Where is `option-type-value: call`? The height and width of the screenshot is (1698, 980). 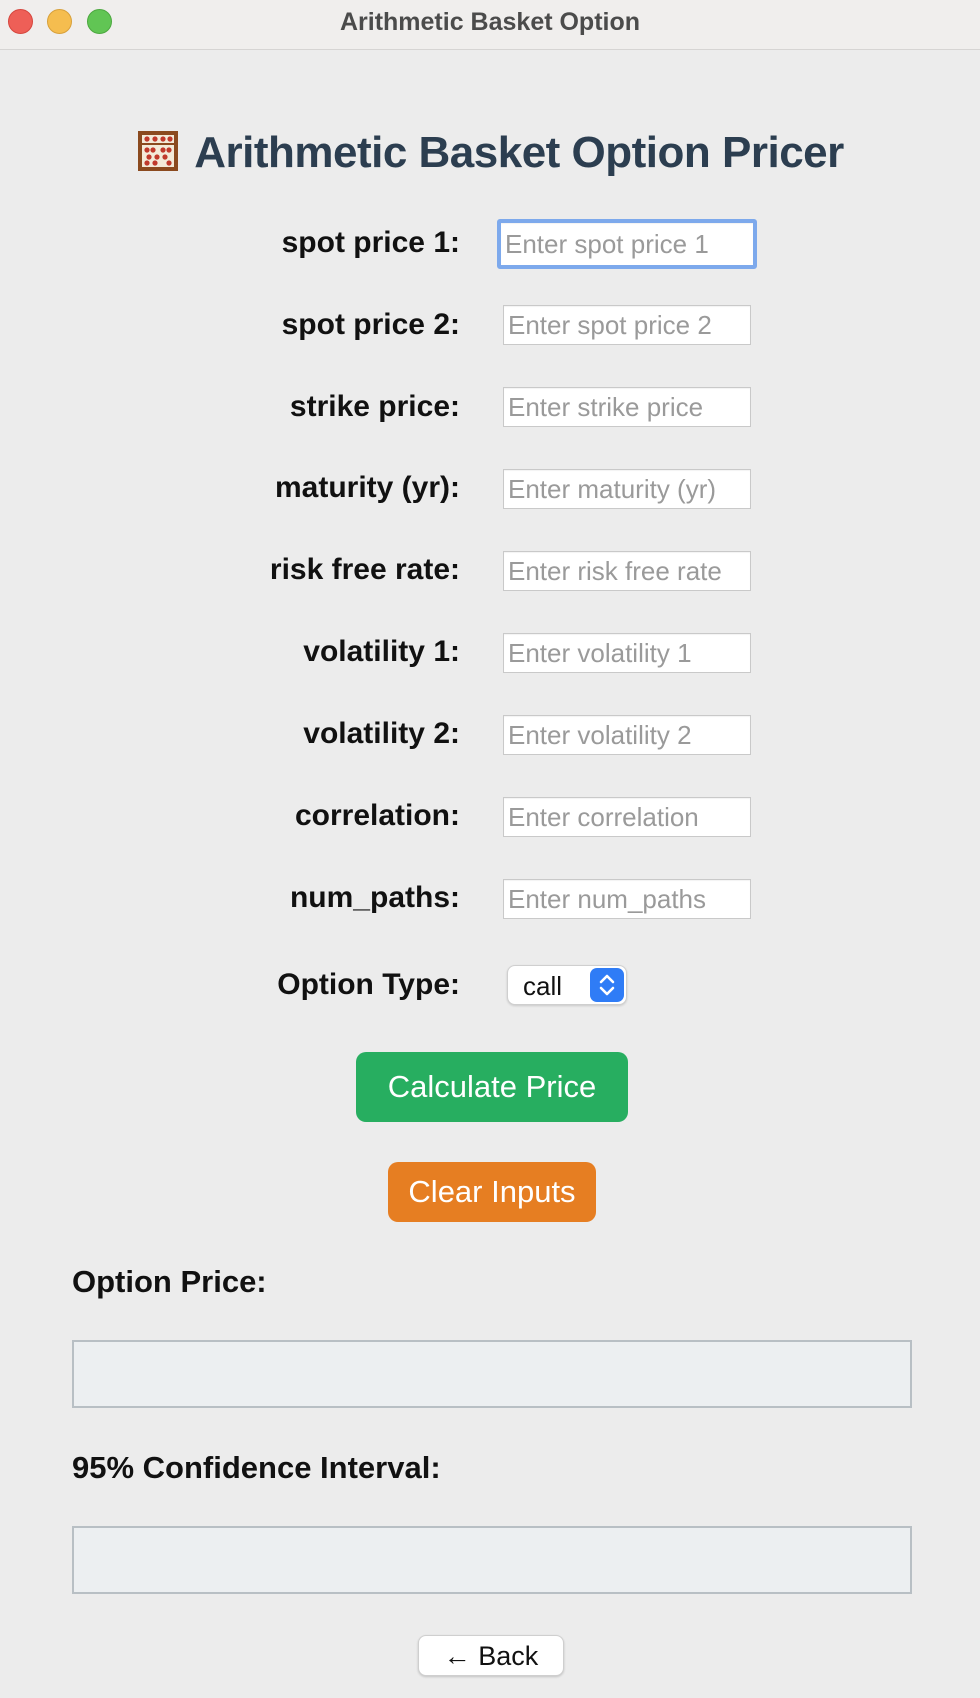
option-type-value: call is located at coordinates (543, 986).